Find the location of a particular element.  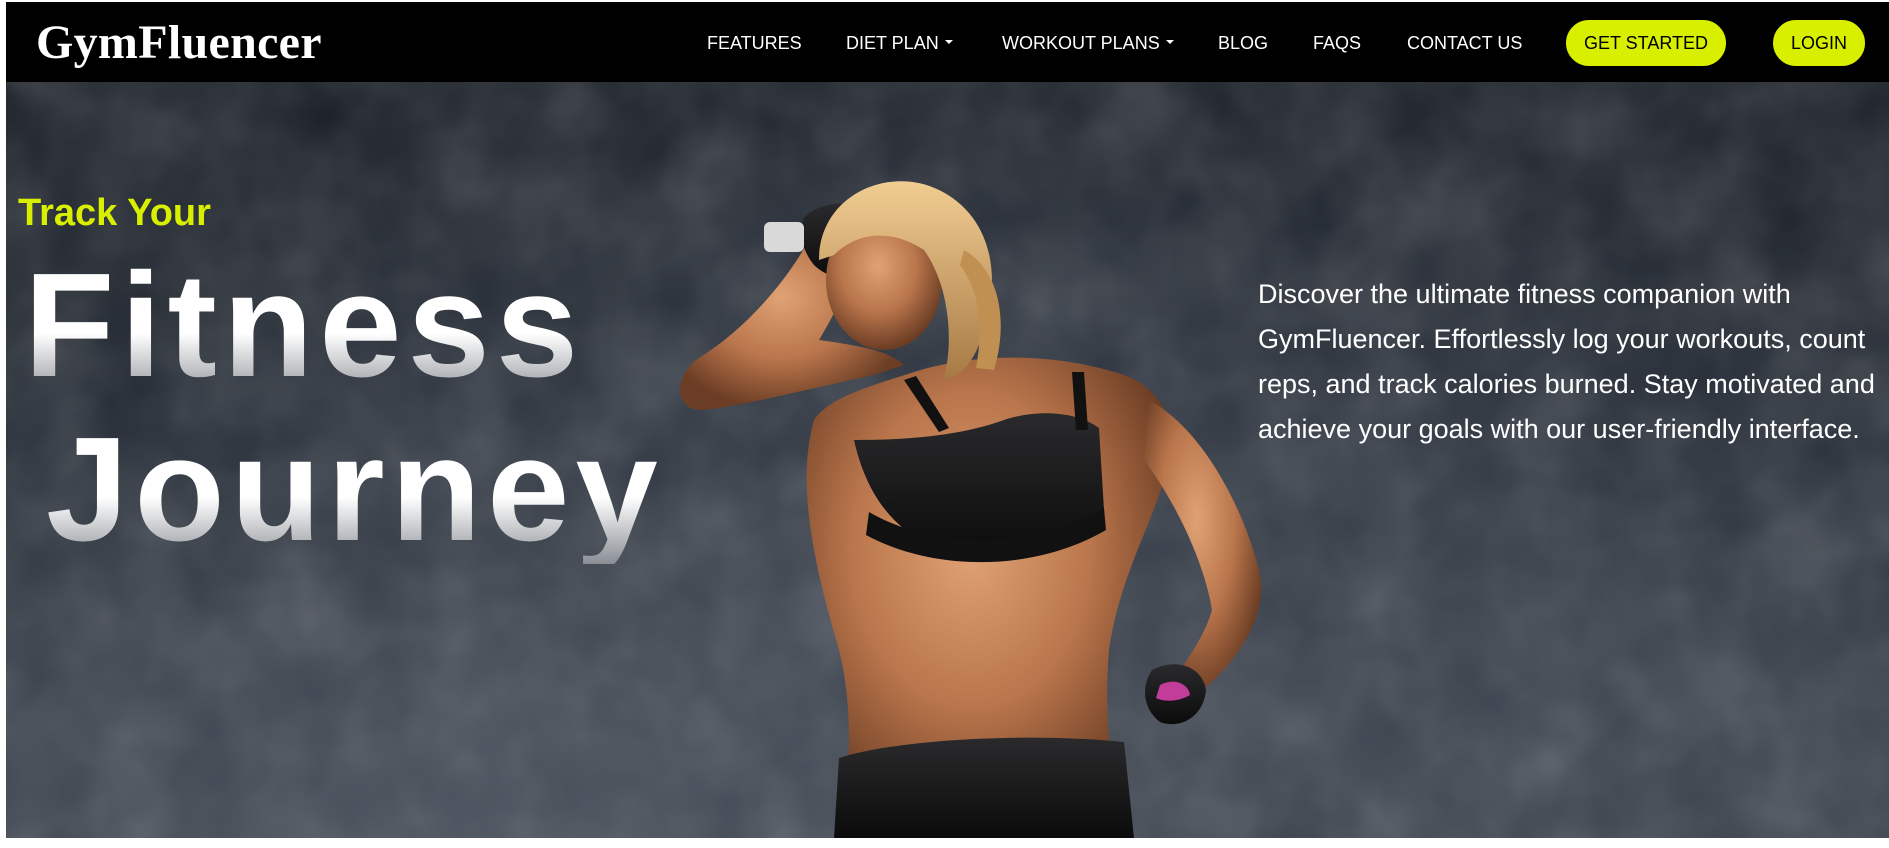

hero-kicker: Track Your is located at coordinates (114, 213).